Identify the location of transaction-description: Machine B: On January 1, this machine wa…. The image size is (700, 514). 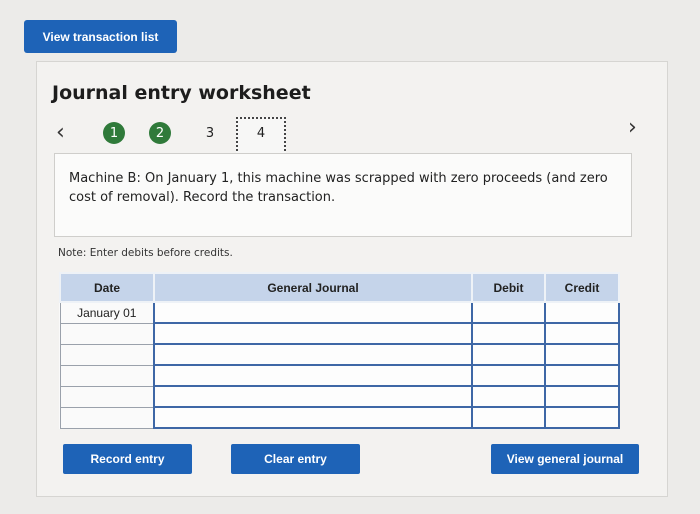
(343, 195).